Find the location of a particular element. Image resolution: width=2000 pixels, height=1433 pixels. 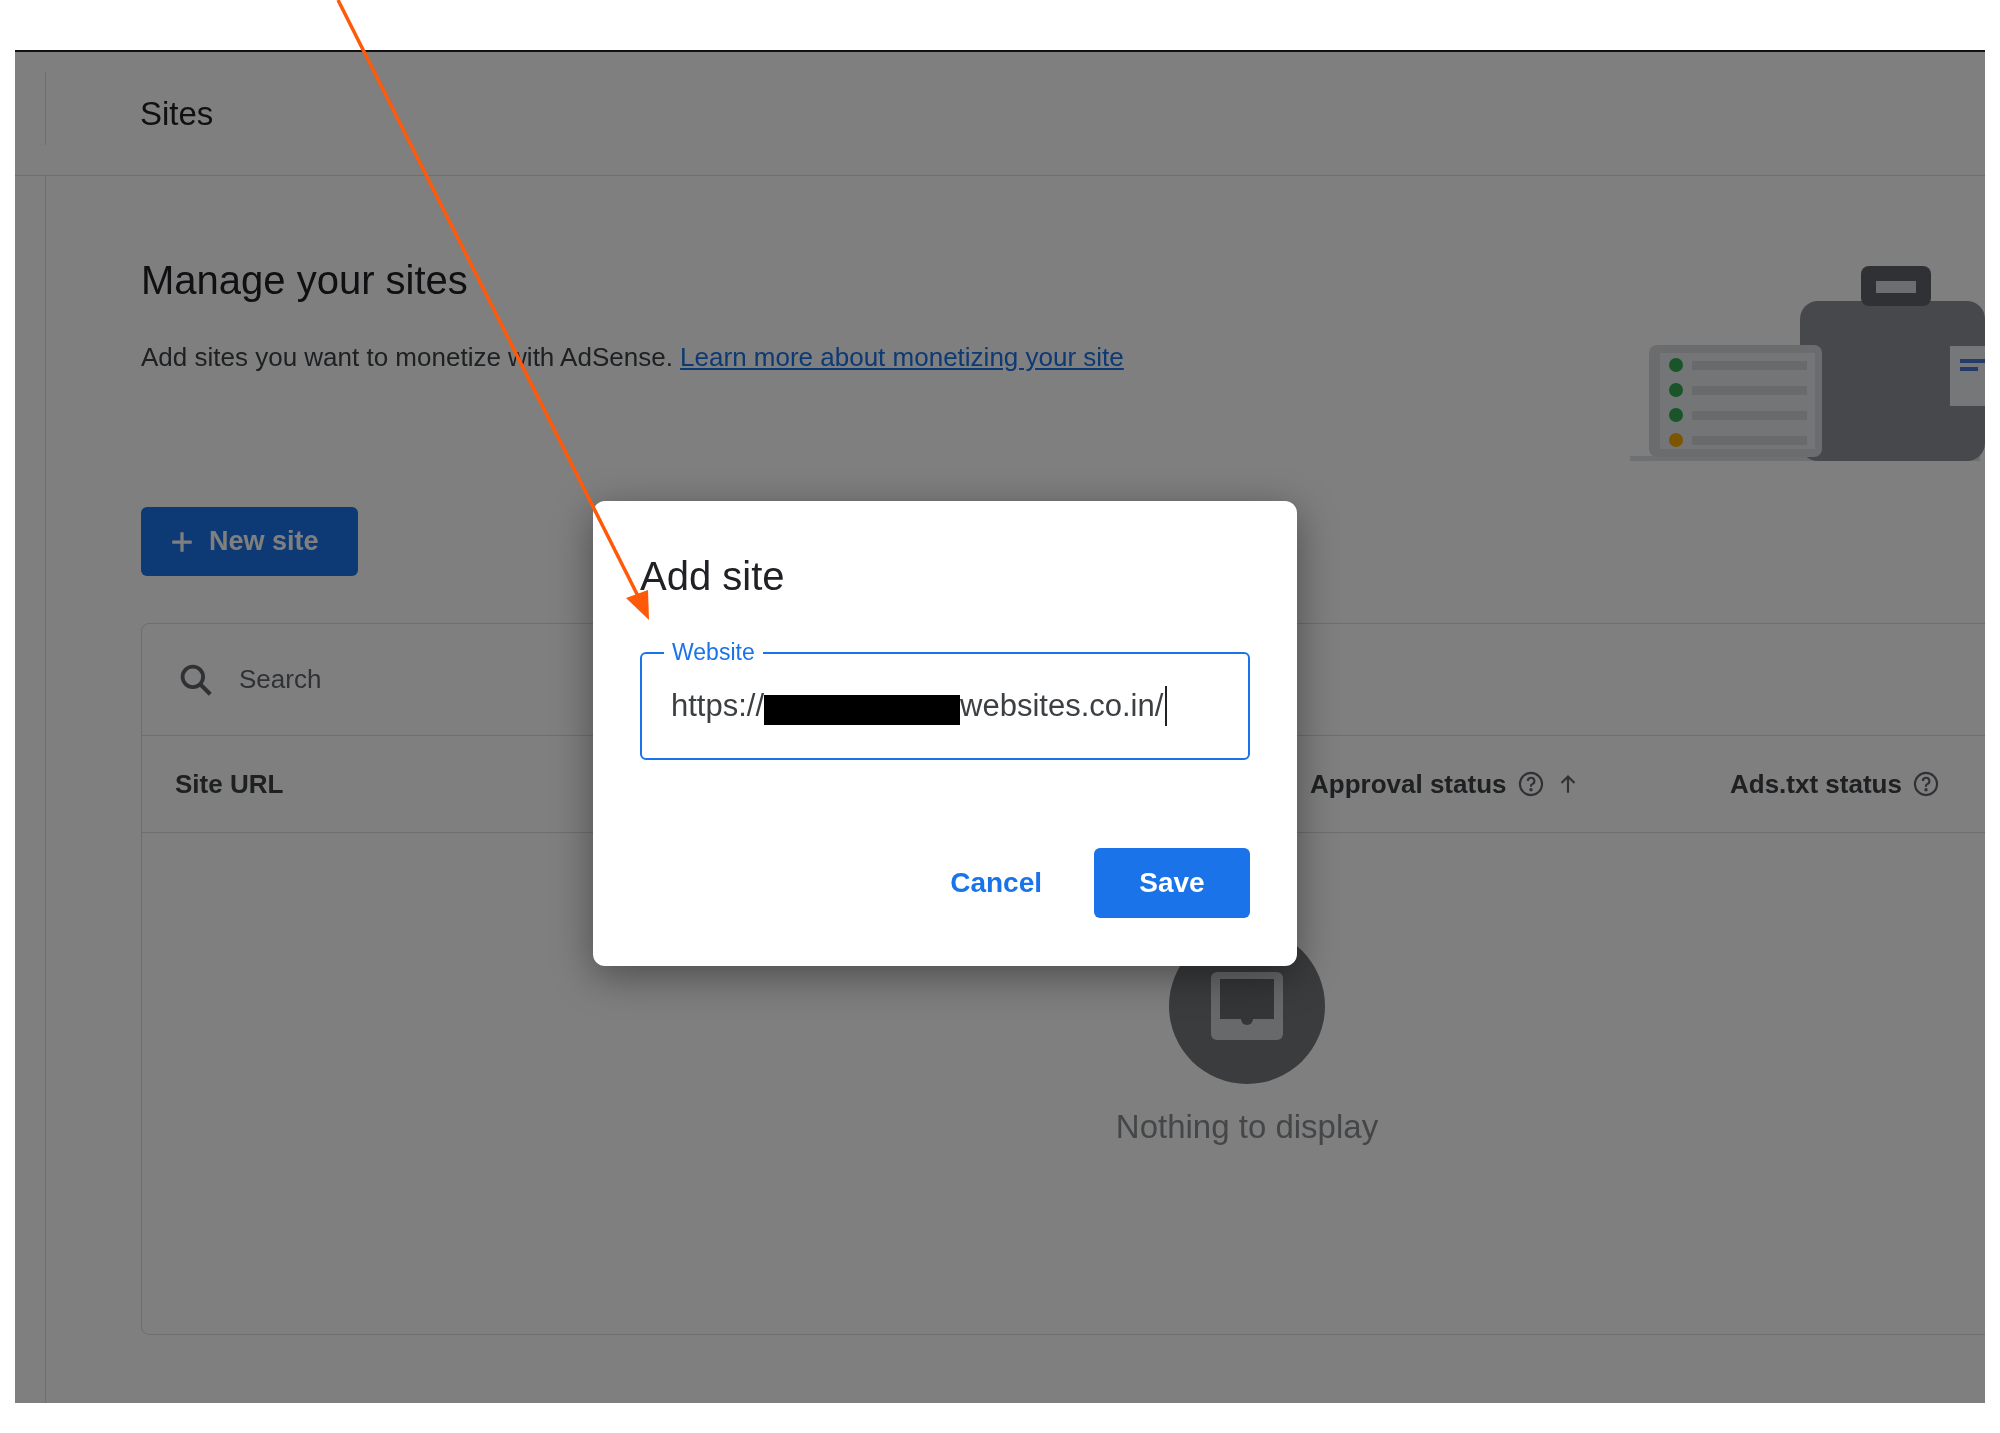

dialog-title: Add site is located at coordinates (713, 576).